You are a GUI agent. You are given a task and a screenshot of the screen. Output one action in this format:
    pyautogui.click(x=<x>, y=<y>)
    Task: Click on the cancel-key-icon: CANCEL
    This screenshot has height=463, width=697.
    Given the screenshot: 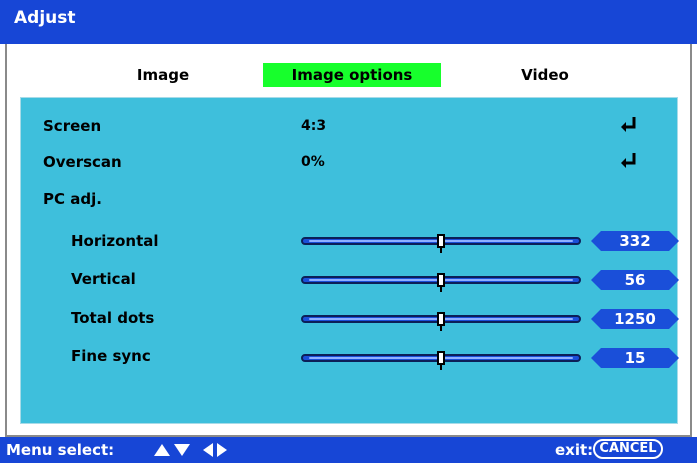 What is the action you would take?
    pyautogui.click(x=628, y=449)
    